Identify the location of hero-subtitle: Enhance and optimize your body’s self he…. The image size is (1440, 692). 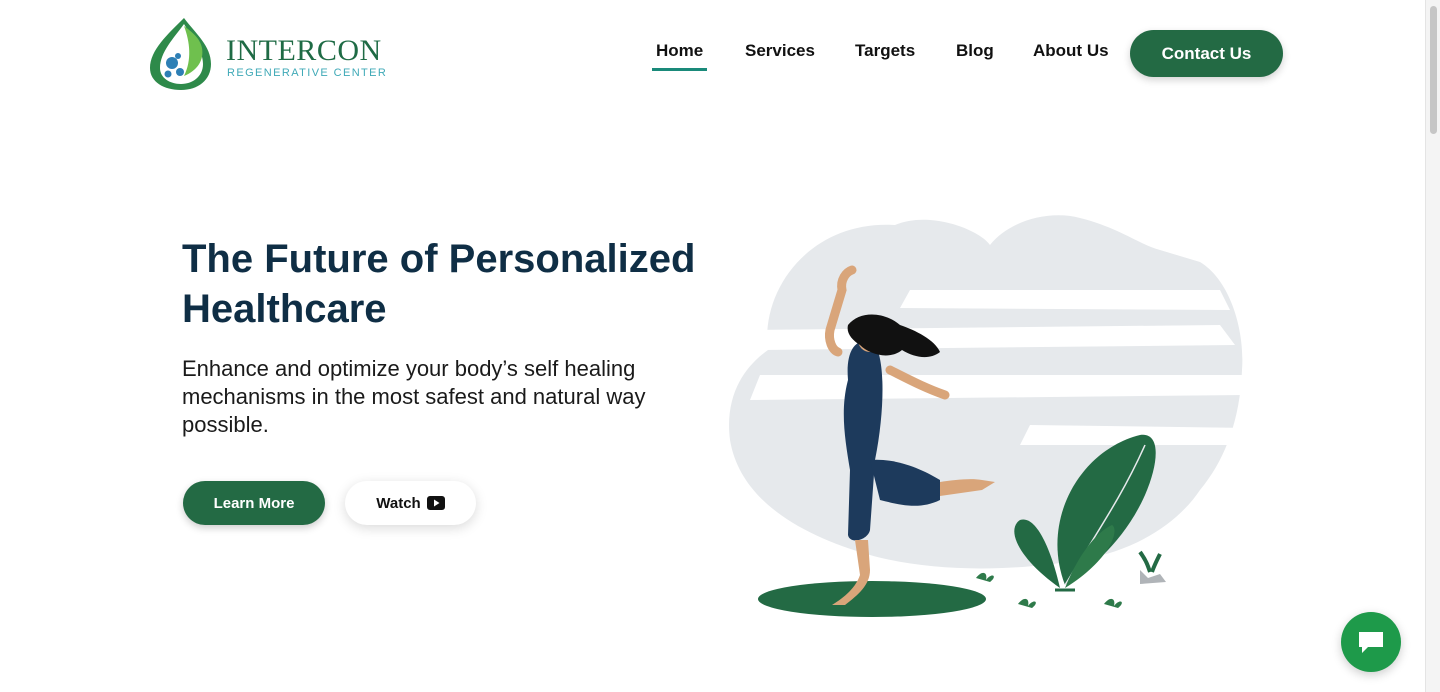
(414, 396).